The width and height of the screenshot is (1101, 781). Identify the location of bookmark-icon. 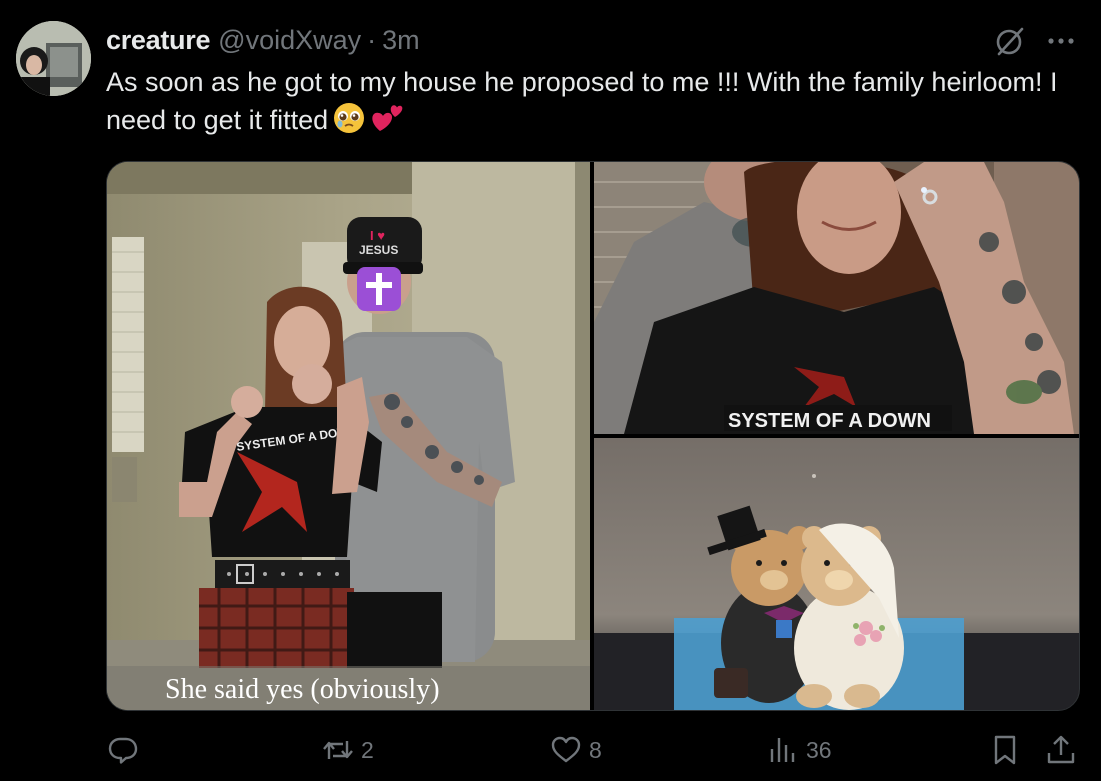
(1005, 750).